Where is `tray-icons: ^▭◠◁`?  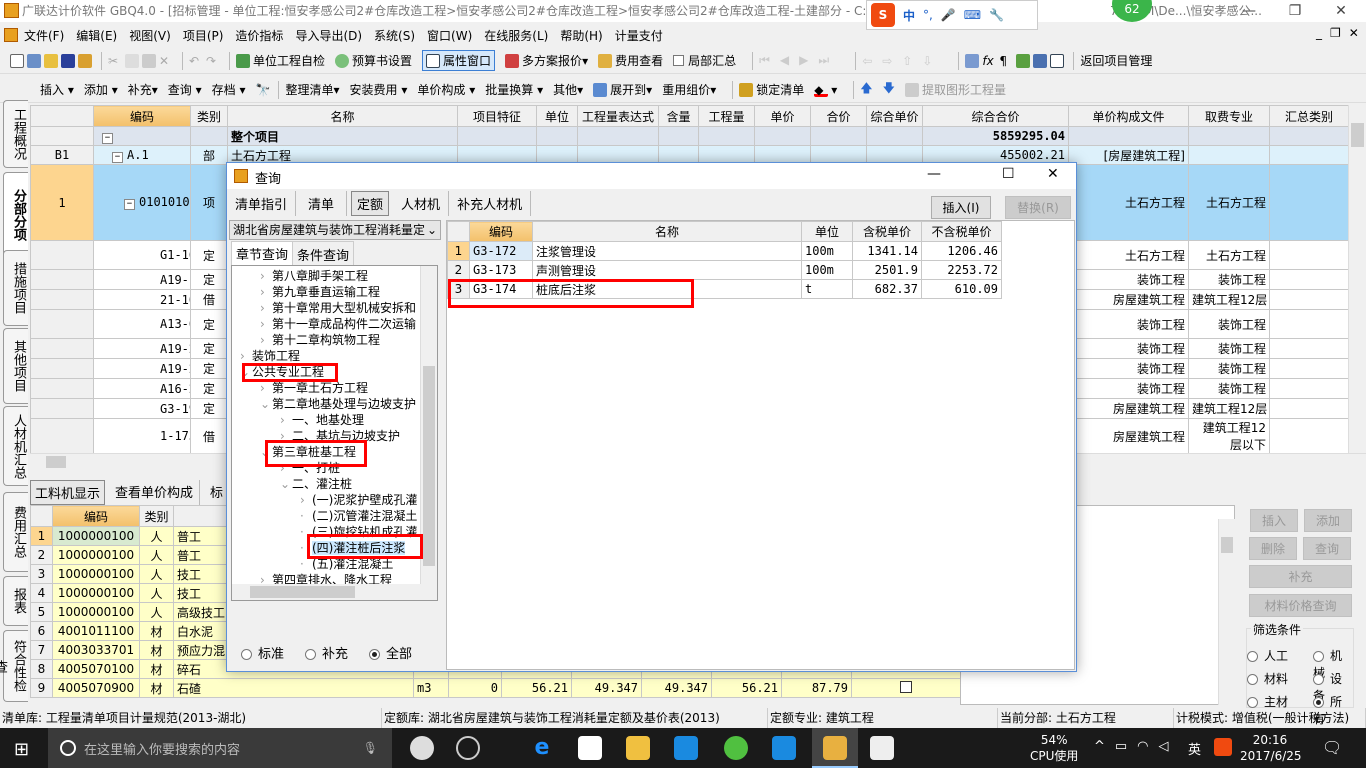
tray-icons: ^▭◠◁ is located at coordinates (1136, 746).